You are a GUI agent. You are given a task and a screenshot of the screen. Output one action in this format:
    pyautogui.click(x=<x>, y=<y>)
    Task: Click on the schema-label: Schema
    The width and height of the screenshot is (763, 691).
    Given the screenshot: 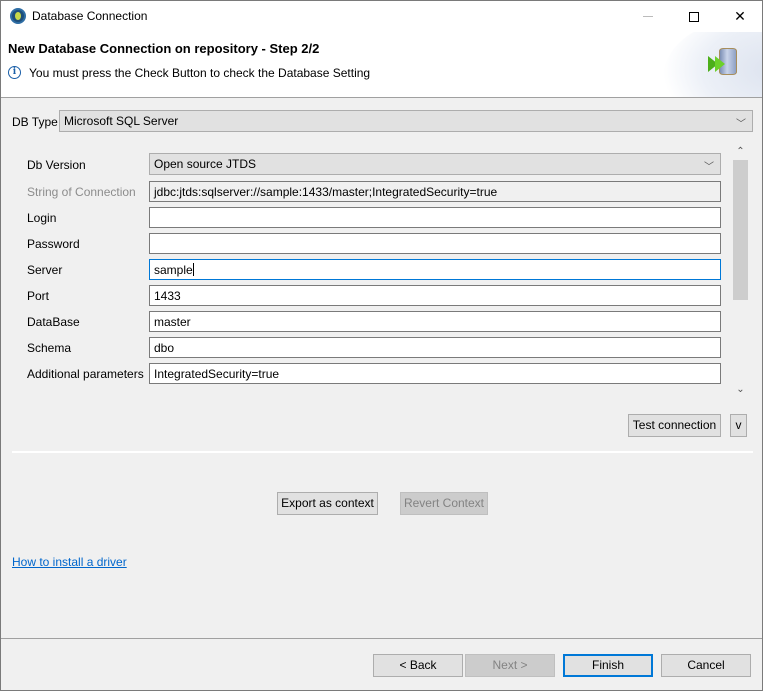 What is the action you would take?
    pyautogui.click(x=49, y=348)
    